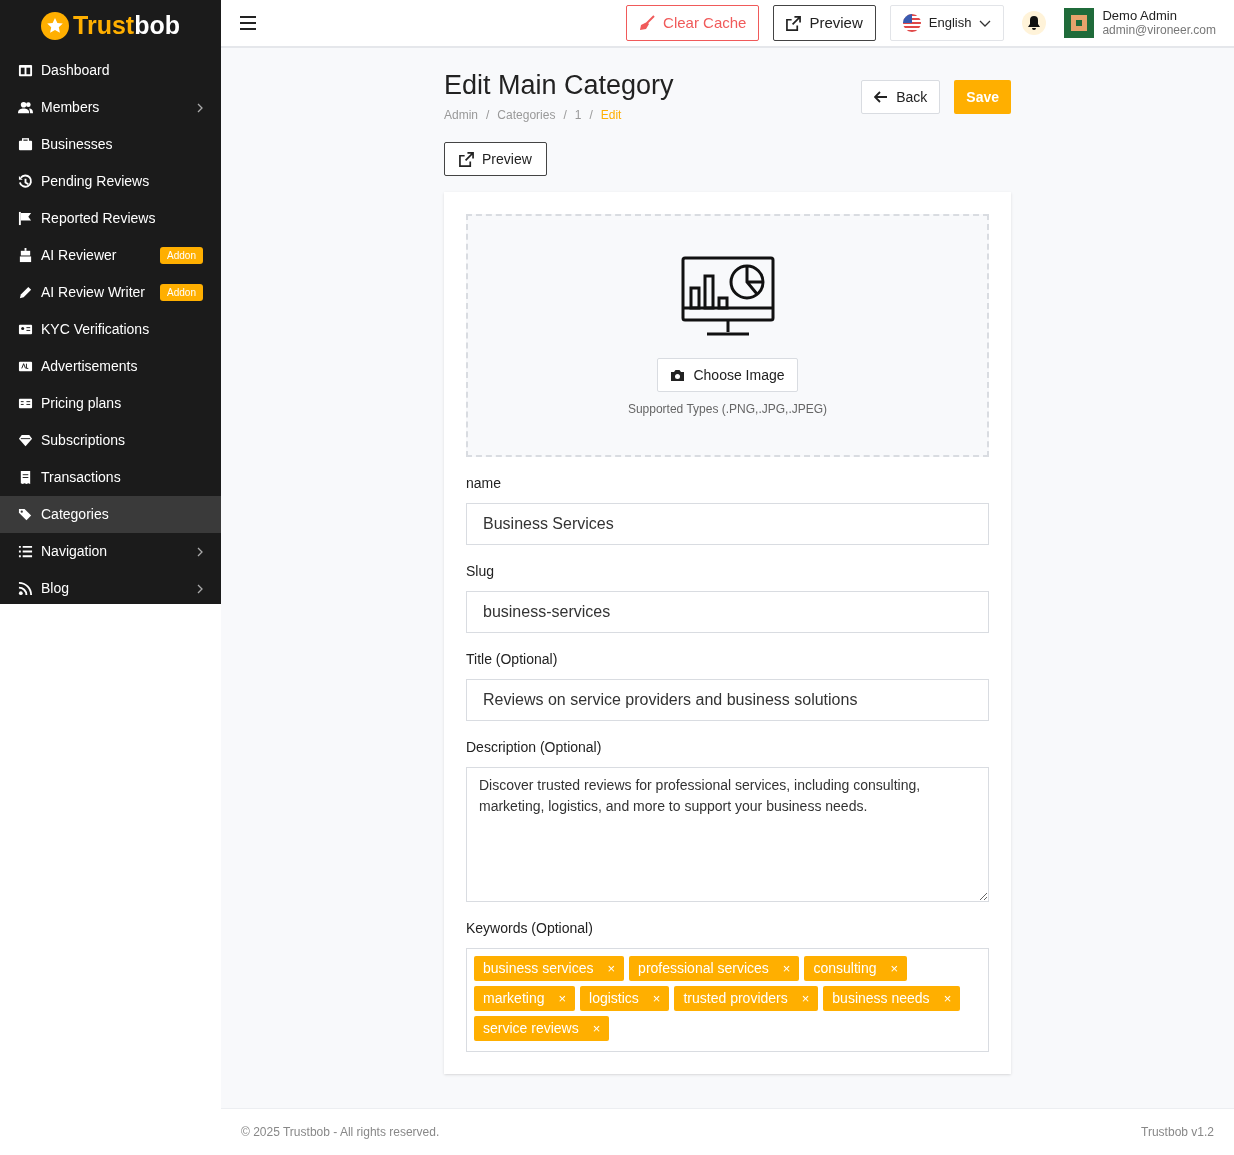  What do you see at coordinates (881, 97) in the screenshot?
I see `arrow-left-icon` at bounding box center [881, 97].